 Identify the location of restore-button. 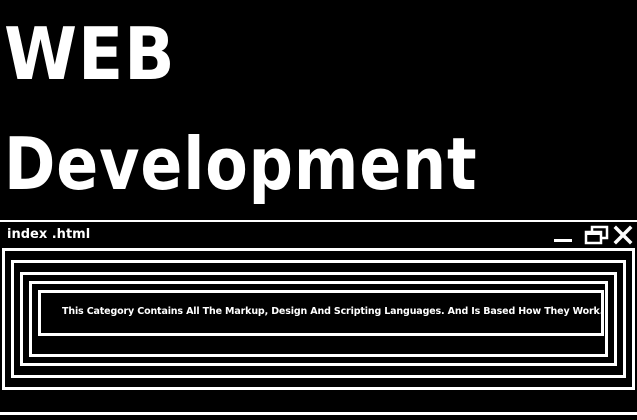
(596, 235).